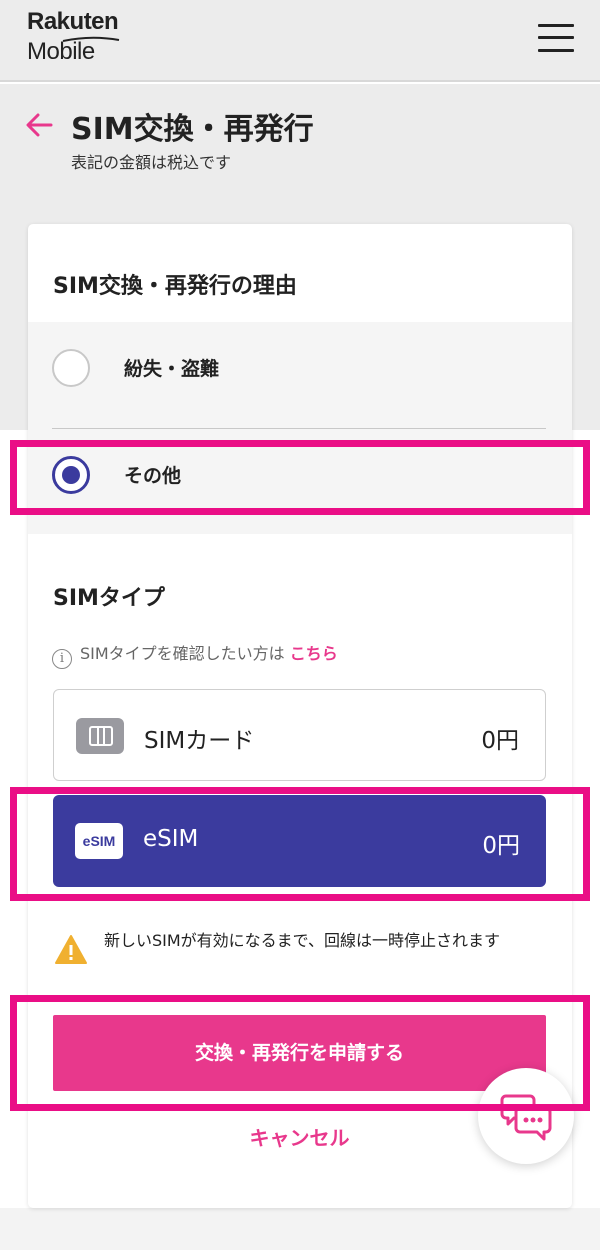 The width and height of the screenshot is (600, 1250). Describe the element at coordinates (300, 41) in the screenshot. I see `app-header: Rakuten Mobile` at that location.